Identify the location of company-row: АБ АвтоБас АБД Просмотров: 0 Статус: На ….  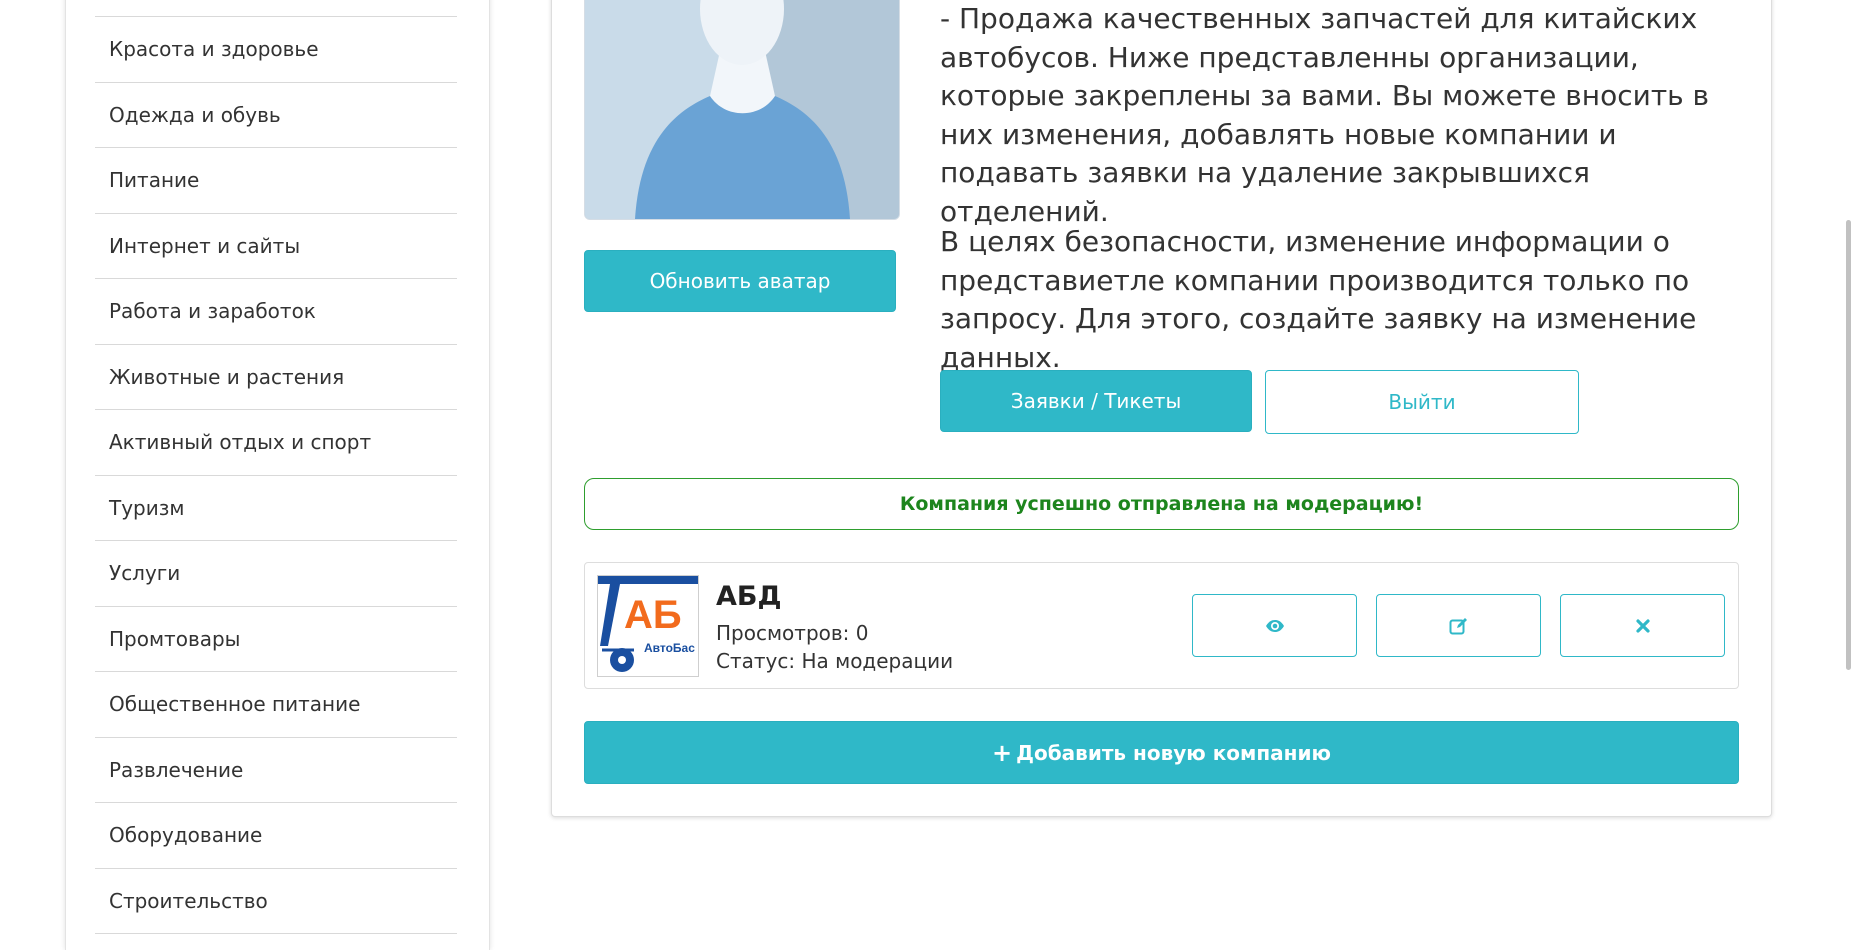
(1161, 625).